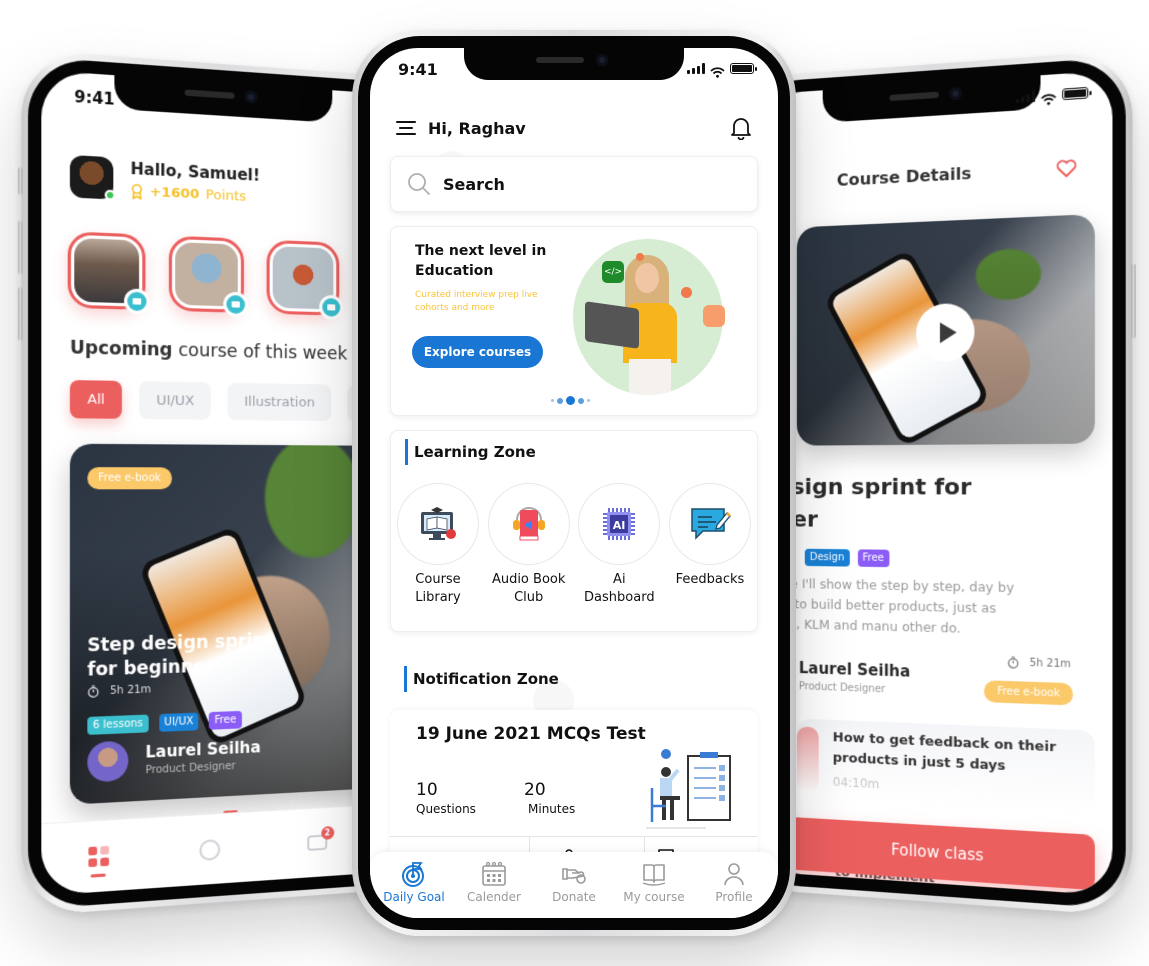 The height and width of the screenshot is (966, 1149). I want to click on status-icons, so click(722, 70).